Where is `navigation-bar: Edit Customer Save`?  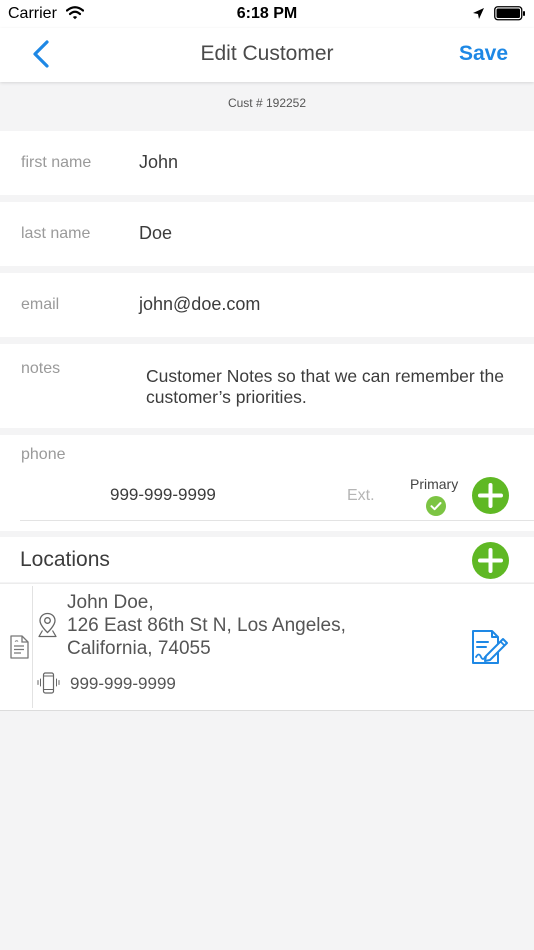
navigation-bar: Edit Customer Save is located at coordinates (267, 55).